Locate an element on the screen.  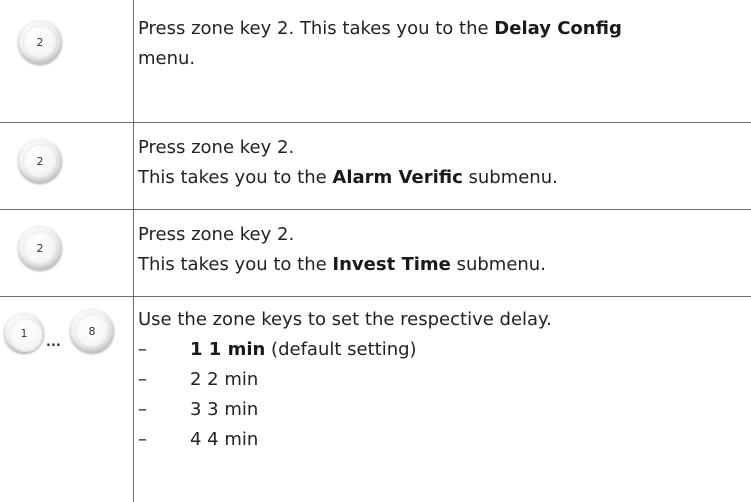
option-text: 4 4 min is located at coordinates (224, 439).